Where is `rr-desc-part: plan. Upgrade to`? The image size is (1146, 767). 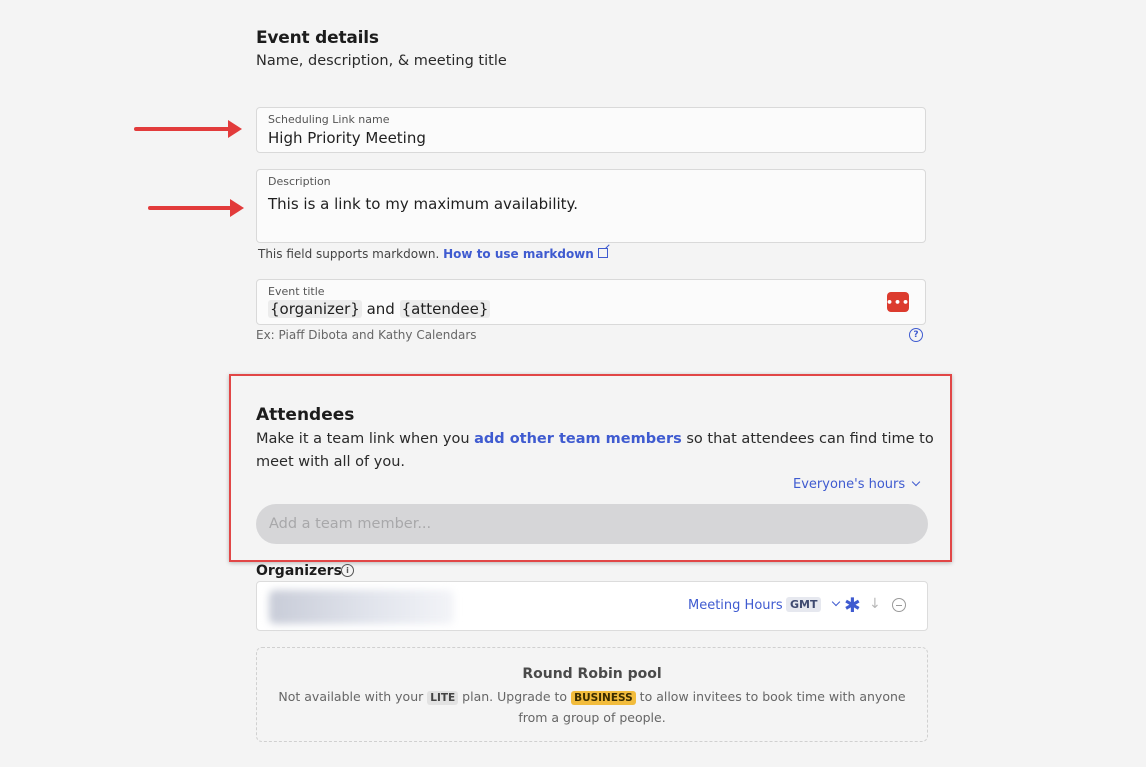 rr-desc-part: plan. Upgrade to is located at coordinates (515, 696).